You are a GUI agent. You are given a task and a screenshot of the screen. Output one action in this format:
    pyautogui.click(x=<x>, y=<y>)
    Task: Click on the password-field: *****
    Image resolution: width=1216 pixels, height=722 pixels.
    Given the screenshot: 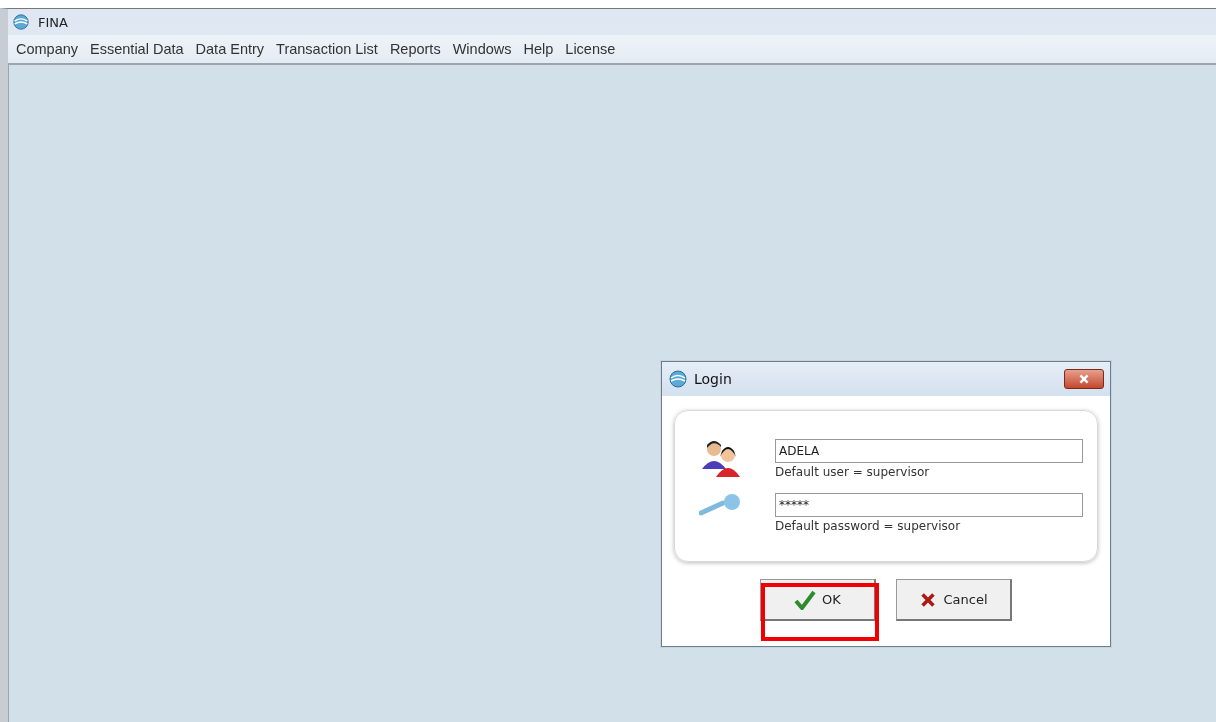 What is the action you would take?
    pyautogui.click(x=929, y=505)
    